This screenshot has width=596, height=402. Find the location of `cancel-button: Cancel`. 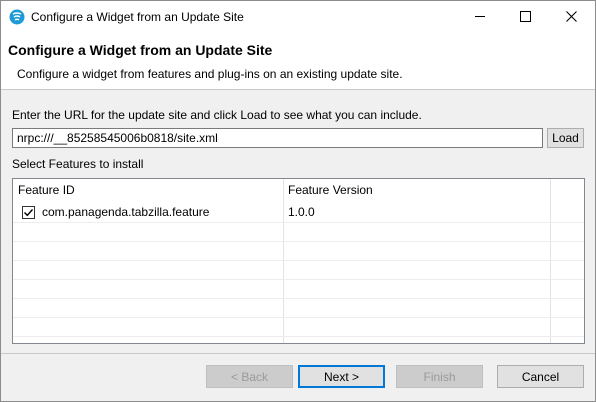

cancel-button: Cancel is located at coordinates (540, 376).